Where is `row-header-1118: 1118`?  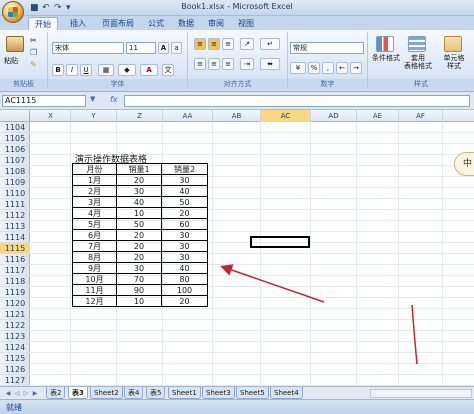
row-header-1118: 1118 is located at coordinates (15, 281).